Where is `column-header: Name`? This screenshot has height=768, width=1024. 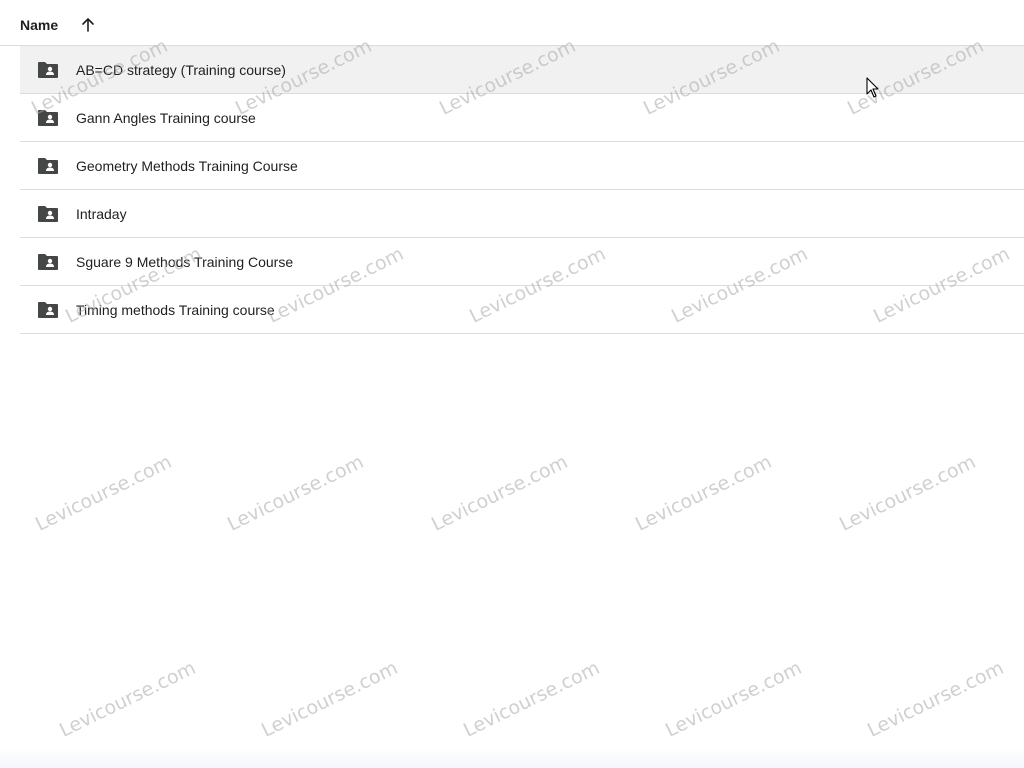
column-header: Name is located at coordinates (512, 23).